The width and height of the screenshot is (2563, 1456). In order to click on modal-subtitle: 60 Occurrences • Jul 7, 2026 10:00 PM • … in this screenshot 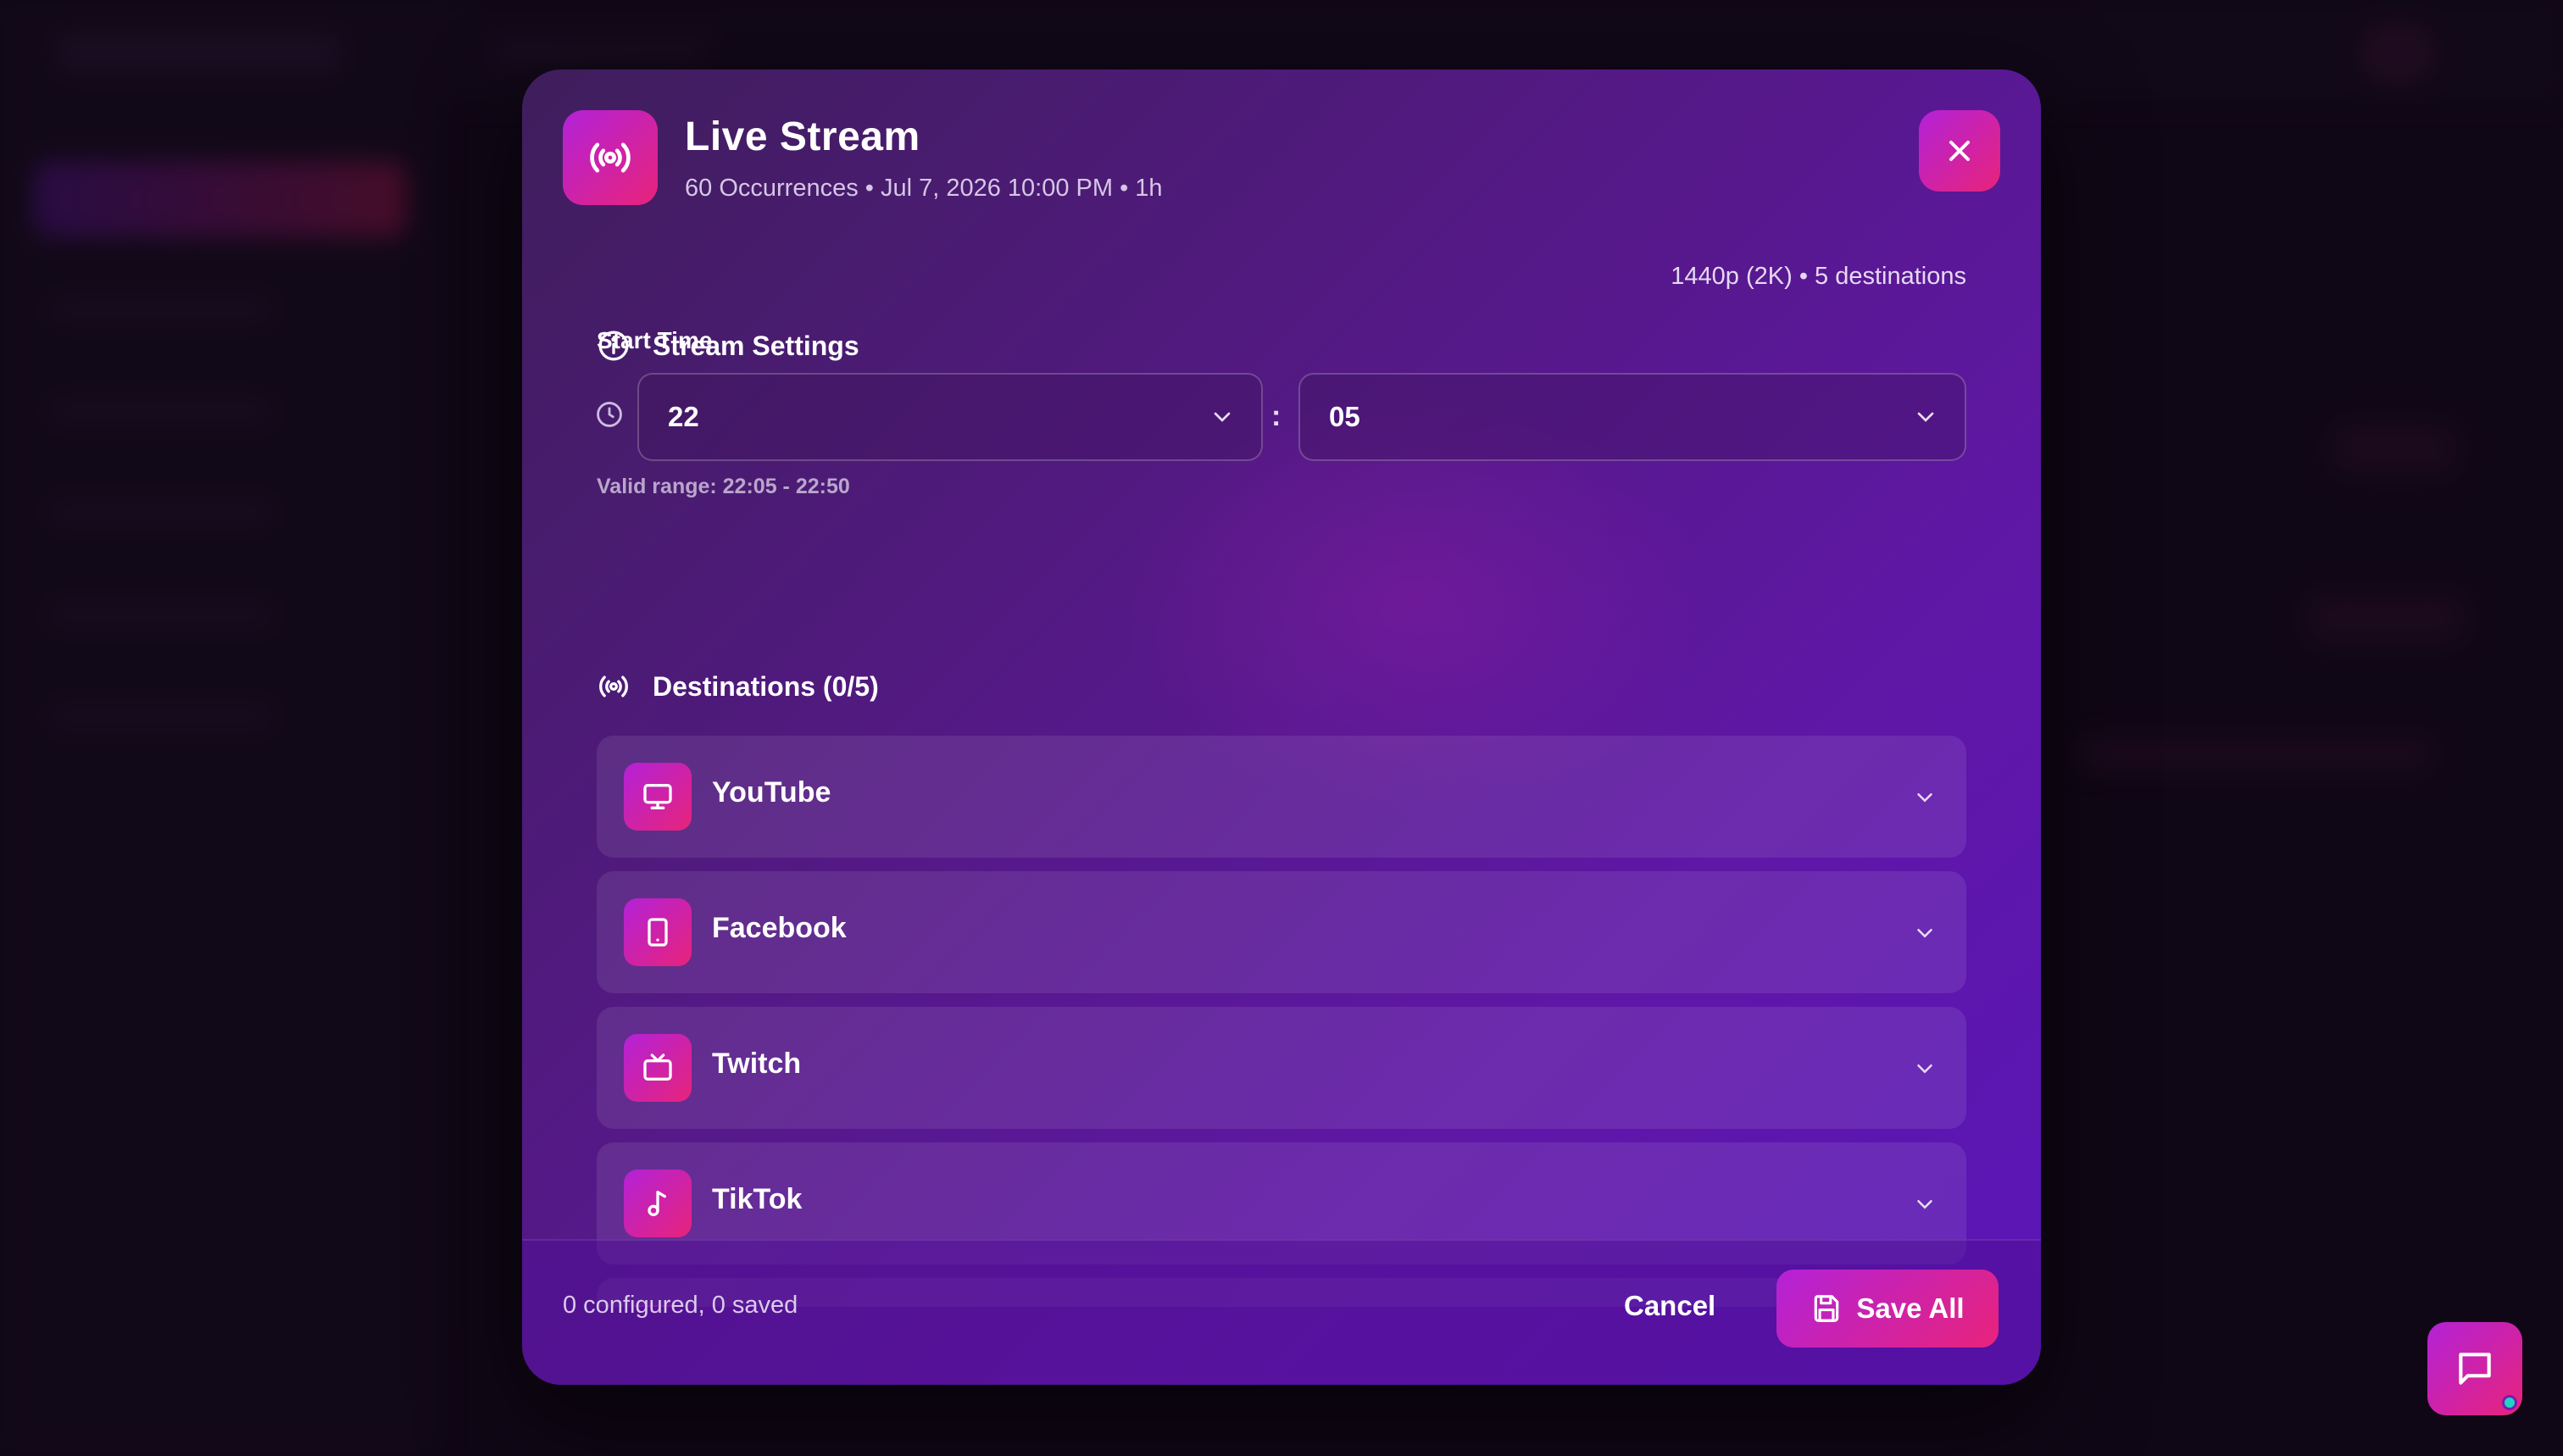, I will do `click(924, 188)`.